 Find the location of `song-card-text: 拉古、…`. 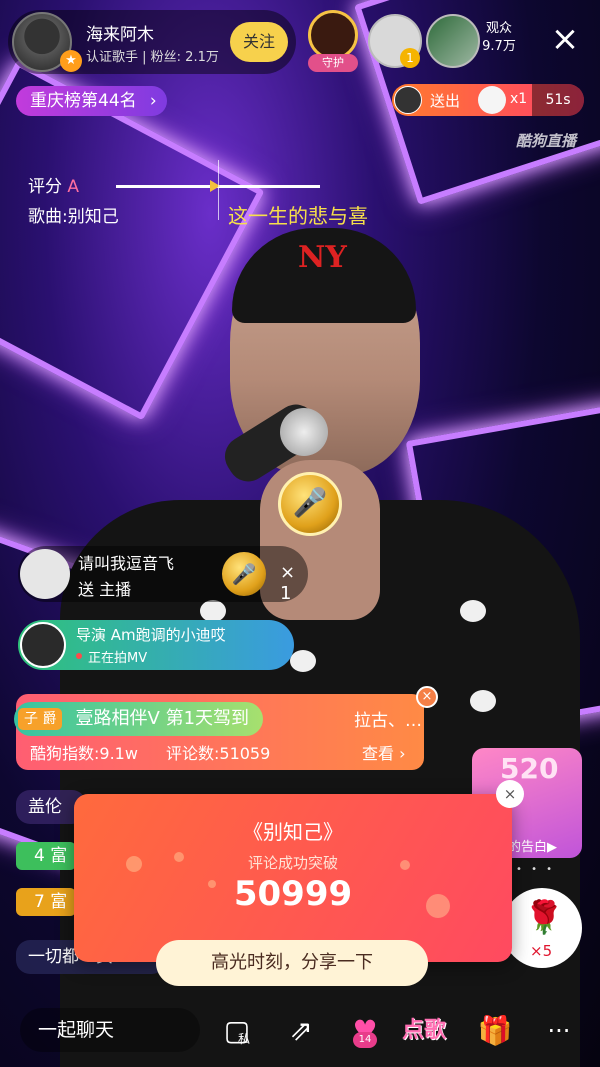

song-card-text: 拉古、… is located at coordinates (388, 721).